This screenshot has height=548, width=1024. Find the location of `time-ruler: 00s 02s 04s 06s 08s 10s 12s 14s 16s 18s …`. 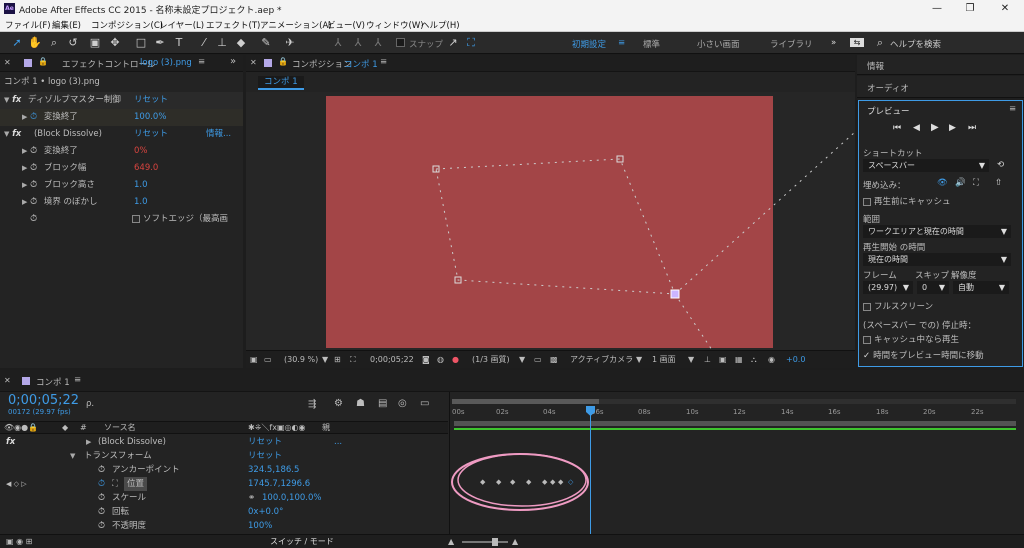

time-ruler: 00s 02s 04s 06s 08s 10s 12s 14s 16s 18s … is located at coordinates (737, 412).